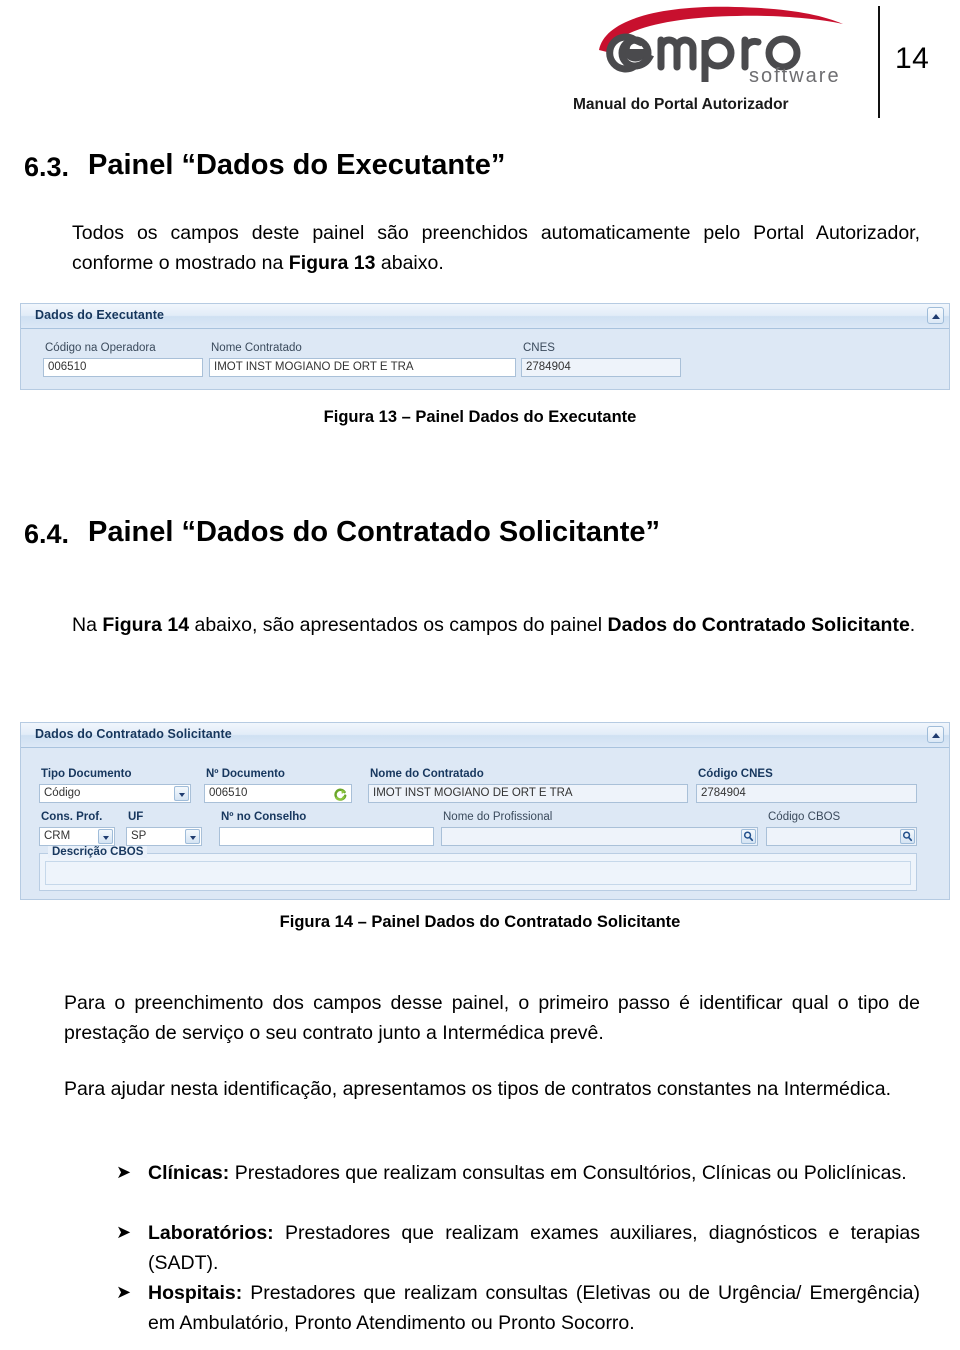 This screenshot has width=960, height=1350. Describe the element at coordinates (47, 167) in the screenshot. I see `section-number-6-3: 6.3.` at that location.